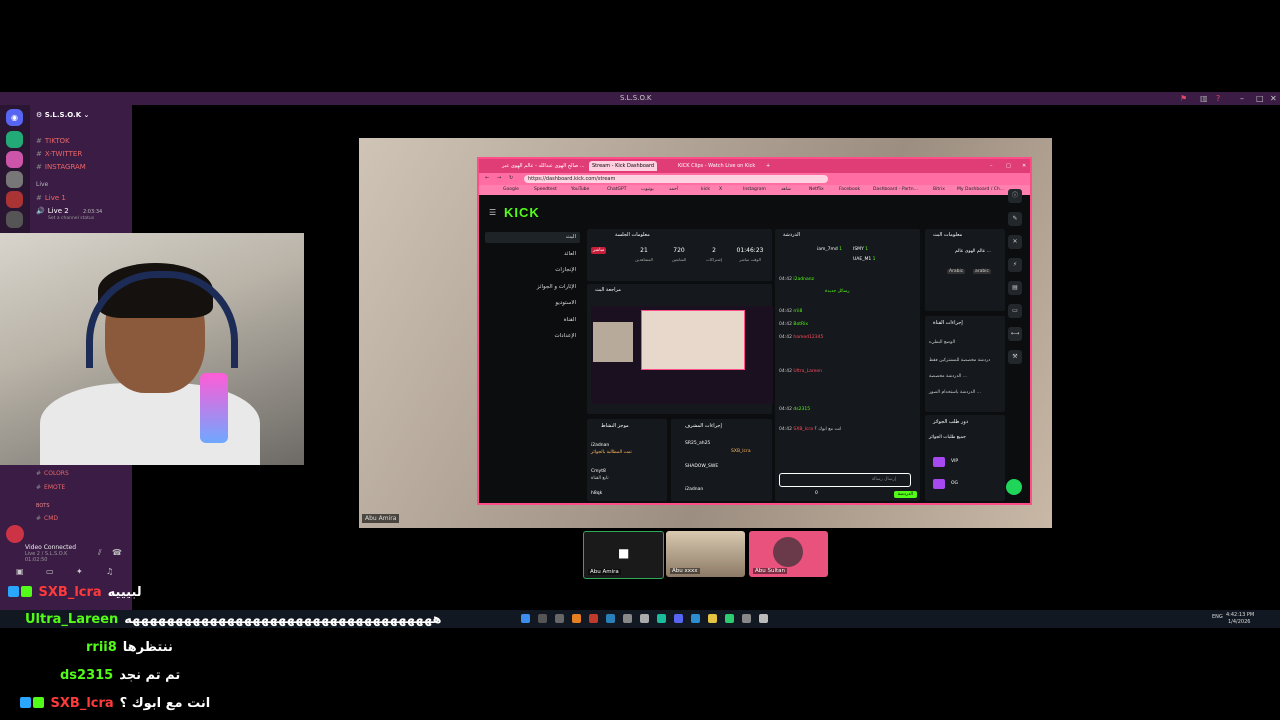 Image resolution: width=1280 pixels, height=720 pixels. I want to click on chat-input: إرسال رسالة, so click(845, 480).